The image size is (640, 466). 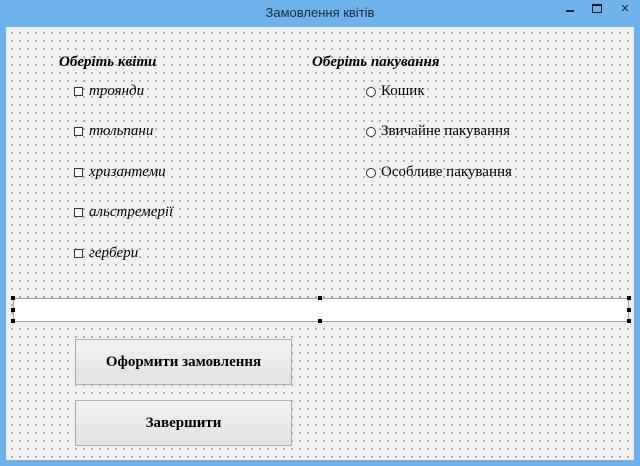 I want to click on minimize-button, so click(x=569, y=10).